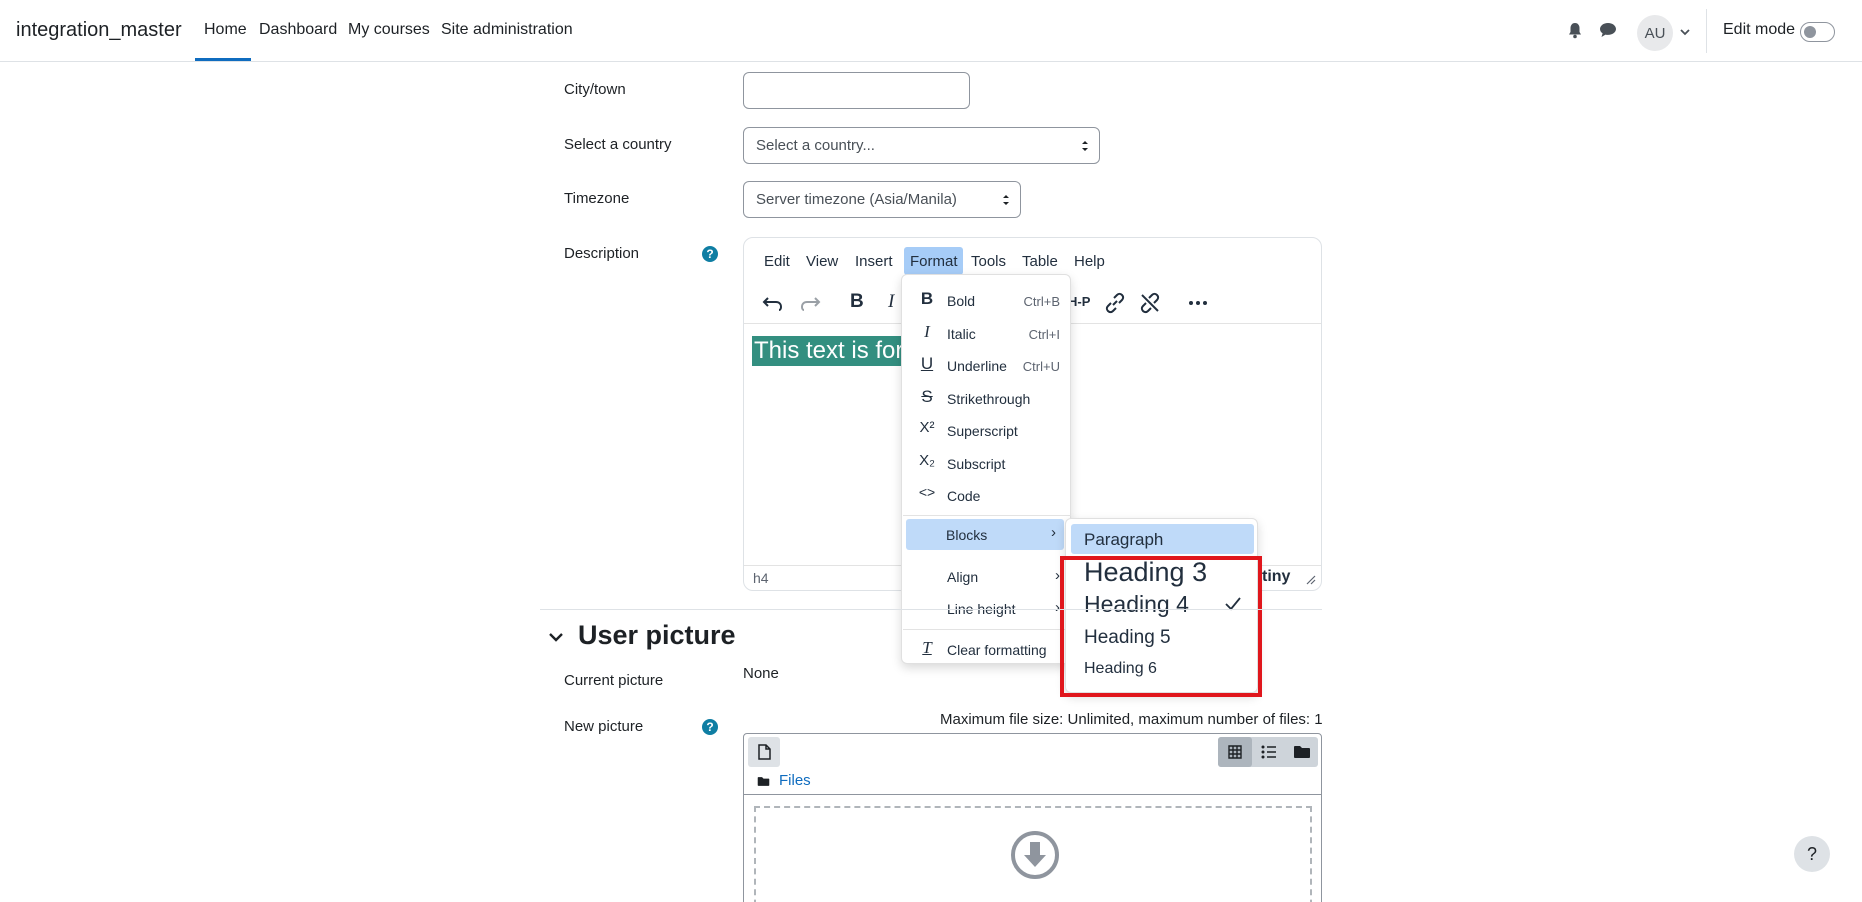  What do you see at coordinates (614, 680) in the screenshot?
I see `current-picture-label: Current picture` at bounding box center [614, 680].